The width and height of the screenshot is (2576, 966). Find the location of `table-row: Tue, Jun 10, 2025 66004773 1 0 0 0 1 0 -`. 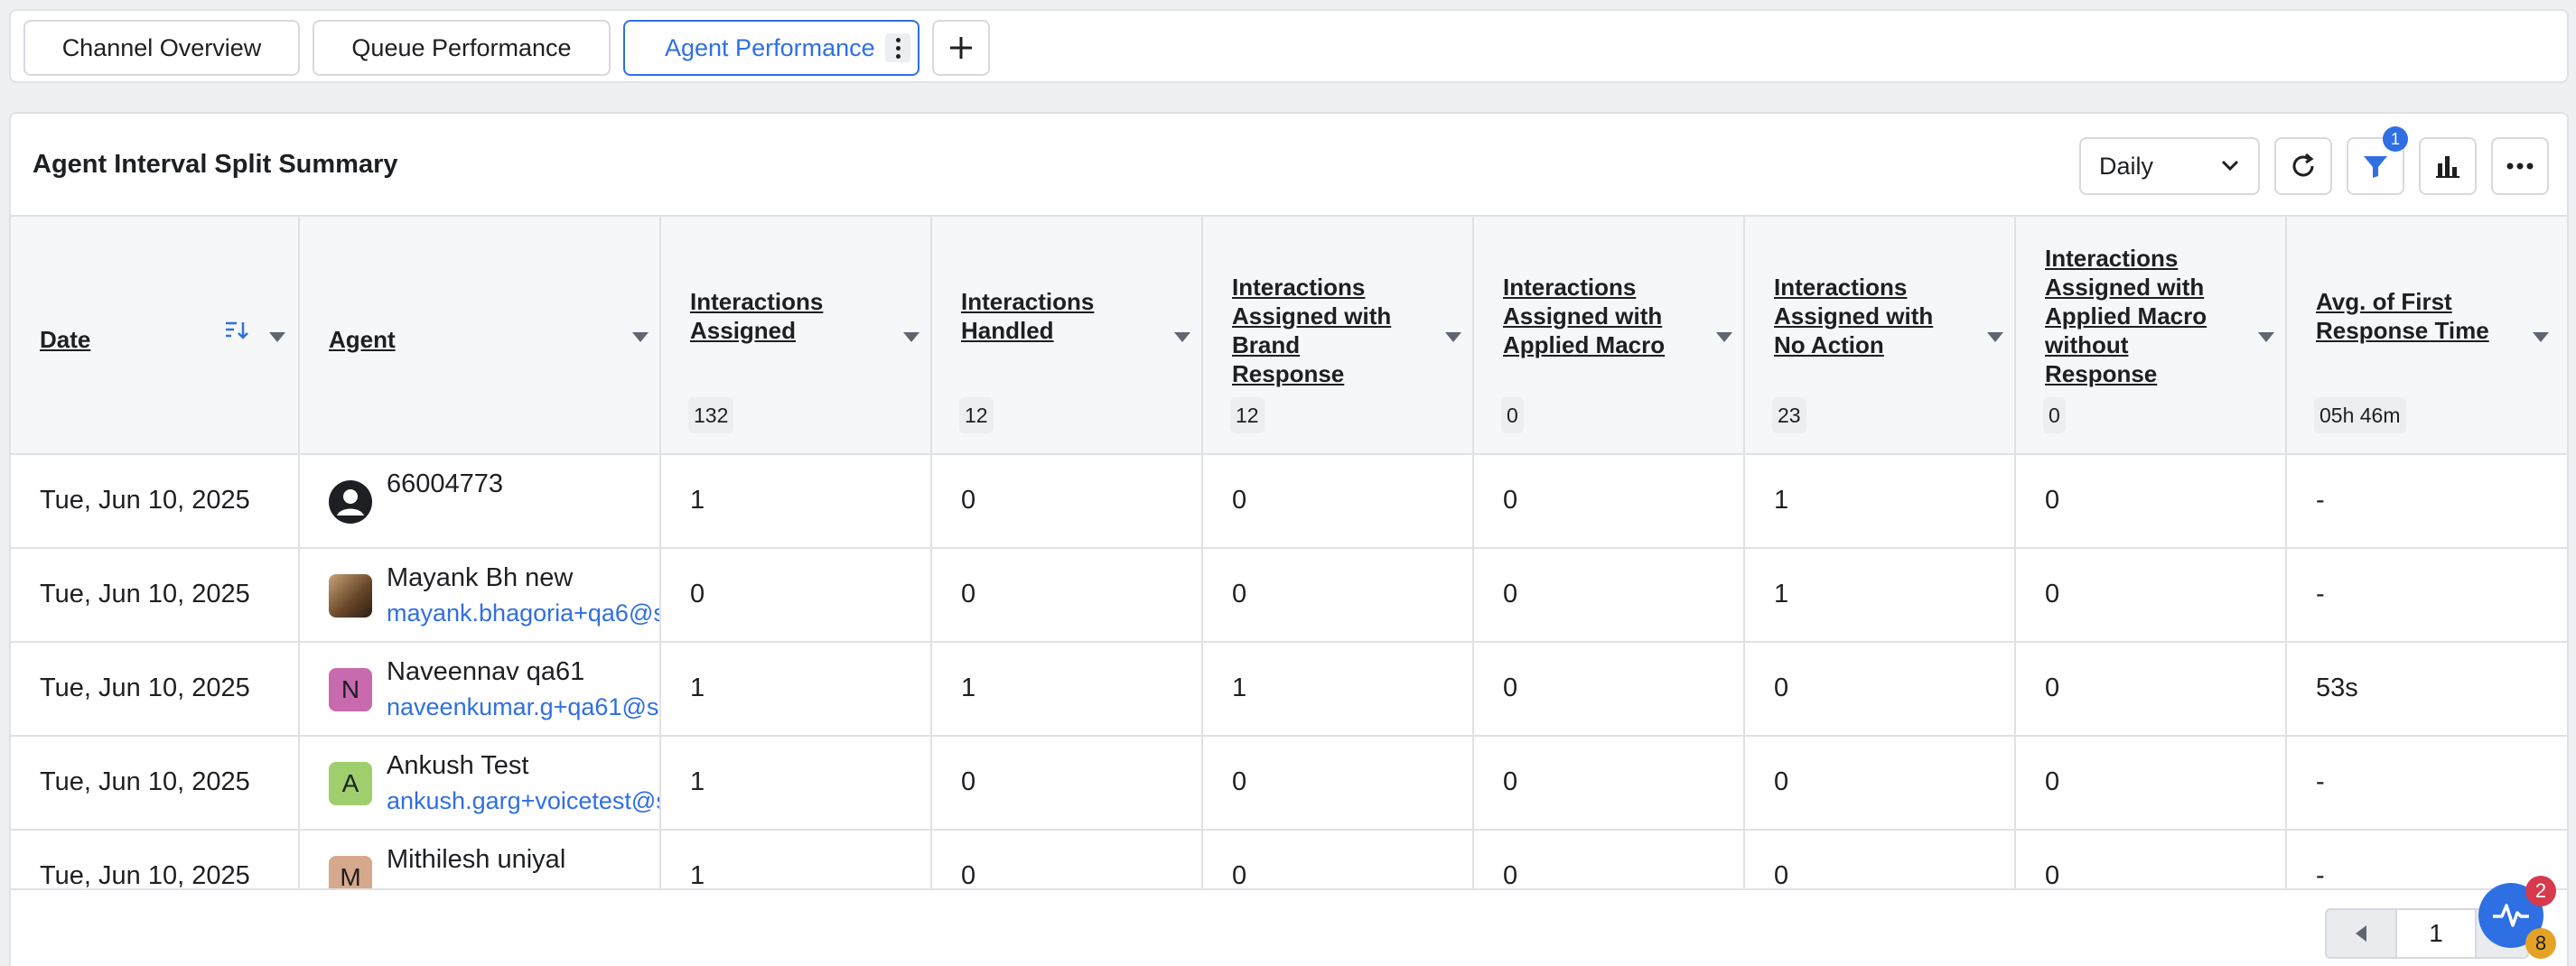

table-row: Tue, Jun 10, 2025 66004773 1 0 0 0 1 0 - is located at coordinates (1289, 502).